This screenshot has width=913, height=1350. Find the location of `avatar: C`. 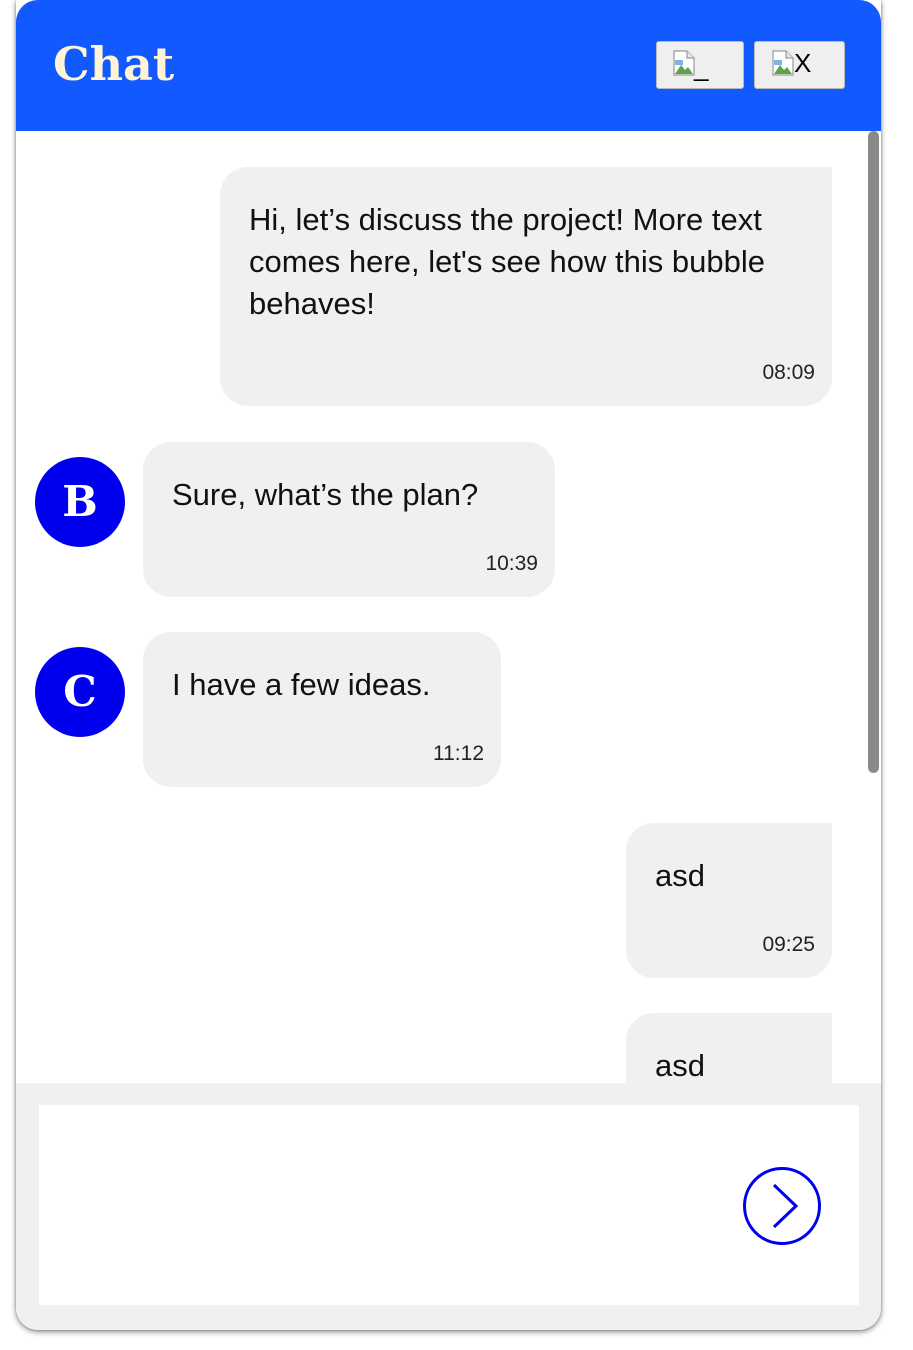

avatar: C is located at coordinates (80, 692).